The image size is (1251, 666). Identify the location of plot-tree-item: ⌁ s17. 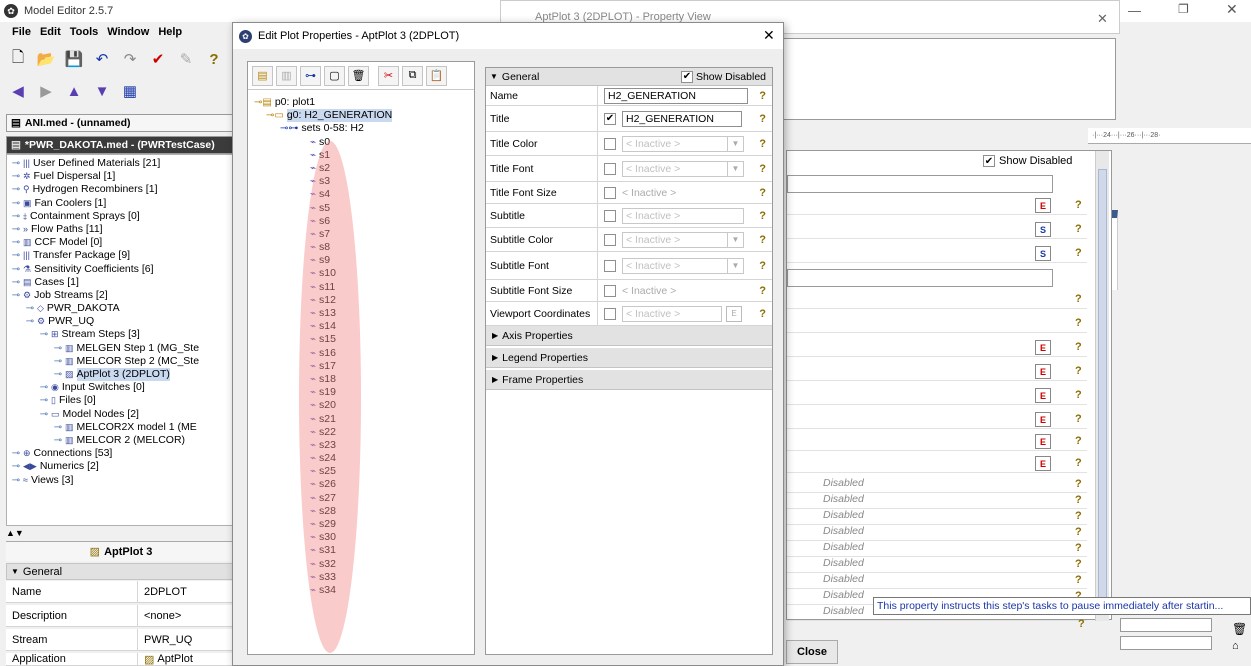
(361, 366).